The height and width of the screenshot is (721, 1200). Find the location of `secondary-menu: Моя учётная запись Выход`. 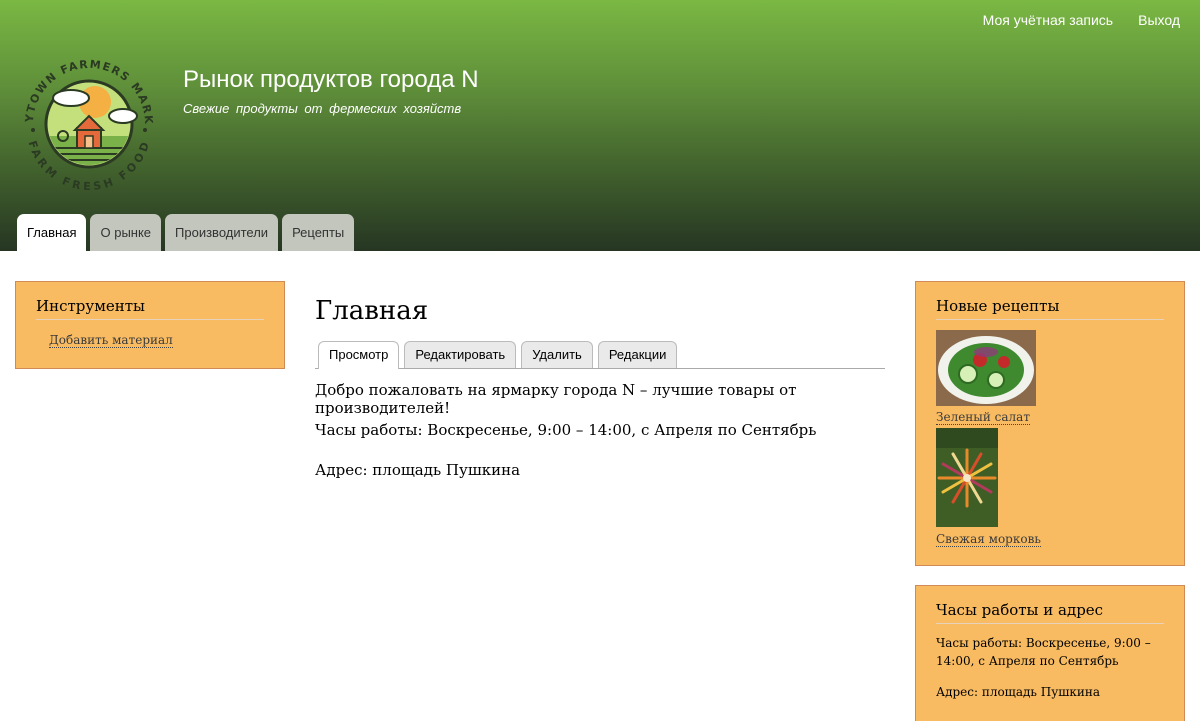

secondary-menu: Моя учётная запись Выход is located at coordinates (1081, 20).